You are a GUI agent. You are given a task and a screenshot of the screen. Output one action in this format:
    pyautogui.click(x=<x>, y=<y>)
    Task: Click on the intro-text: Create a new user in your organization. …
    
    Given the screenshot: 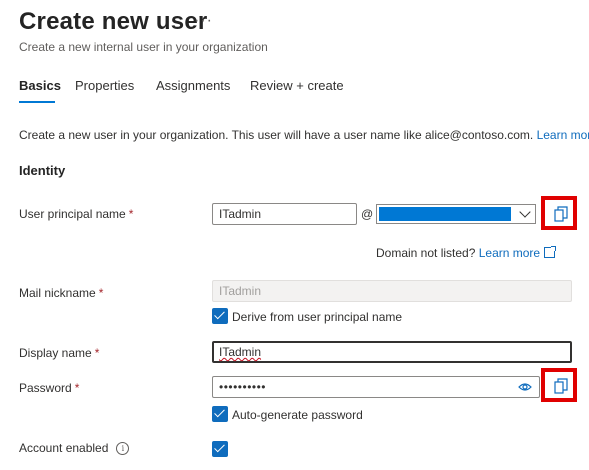 What is the action you would take?
    pyautogui.click(x=304, y=135)
    